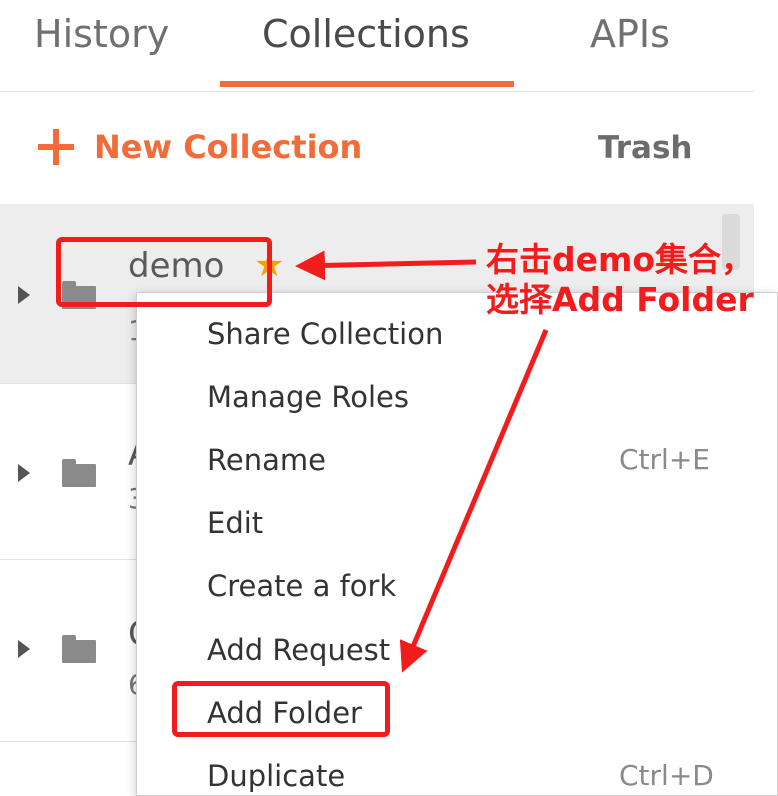 This screenshot has width=778, height=796. Describe the element at coordinates (474, 501) in the screenshot. I see `arrow-to-add-folder` at that location.